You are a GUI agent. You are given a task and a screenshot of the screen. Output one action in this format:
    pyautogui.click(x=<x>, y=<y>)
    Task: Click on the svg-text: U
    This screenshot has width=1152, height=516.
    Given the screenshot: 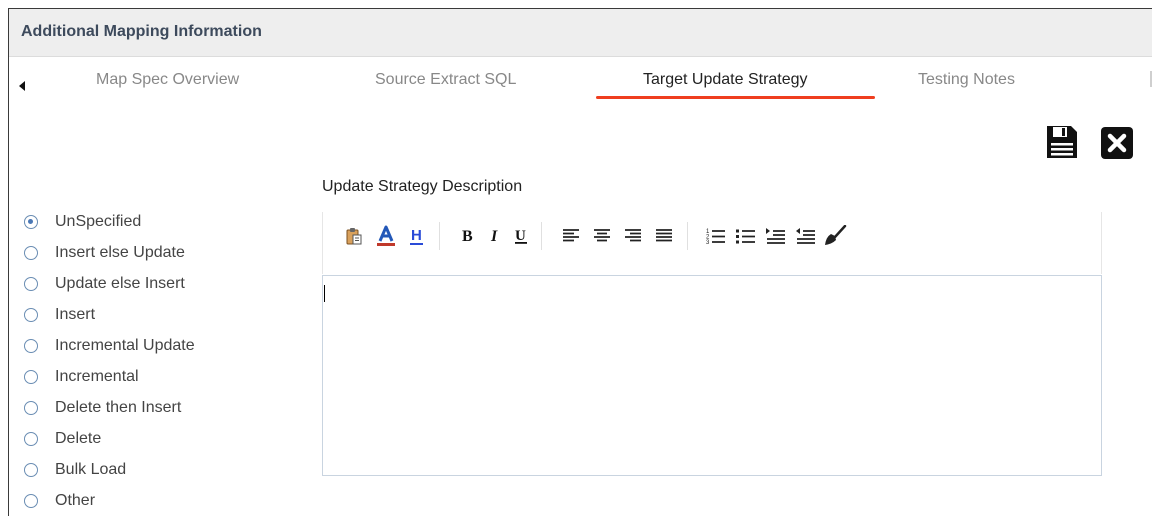 What is the action you would take?
    pyautogui.click(x=520, y=236)
    